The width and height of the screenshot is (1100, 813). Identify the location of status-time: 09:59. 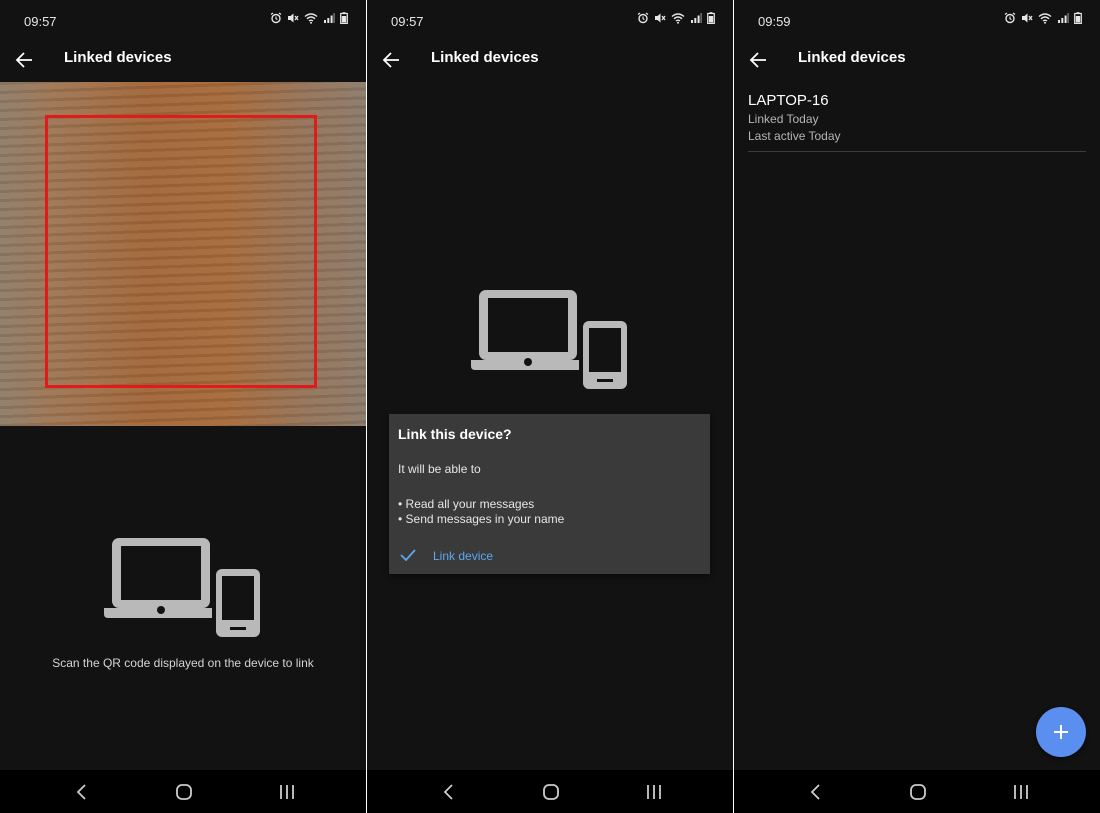
(774, 21).